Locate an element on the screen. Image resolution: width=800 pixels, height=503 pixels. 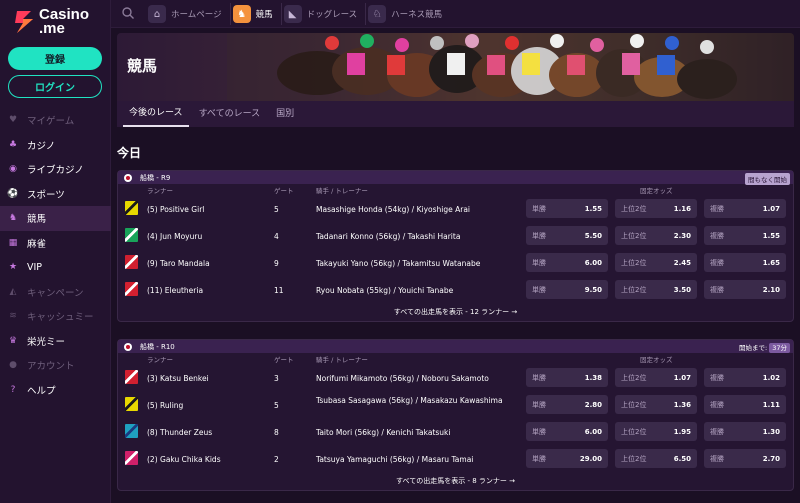
odds-value: 1.38 is located at coordinates (593, 377).